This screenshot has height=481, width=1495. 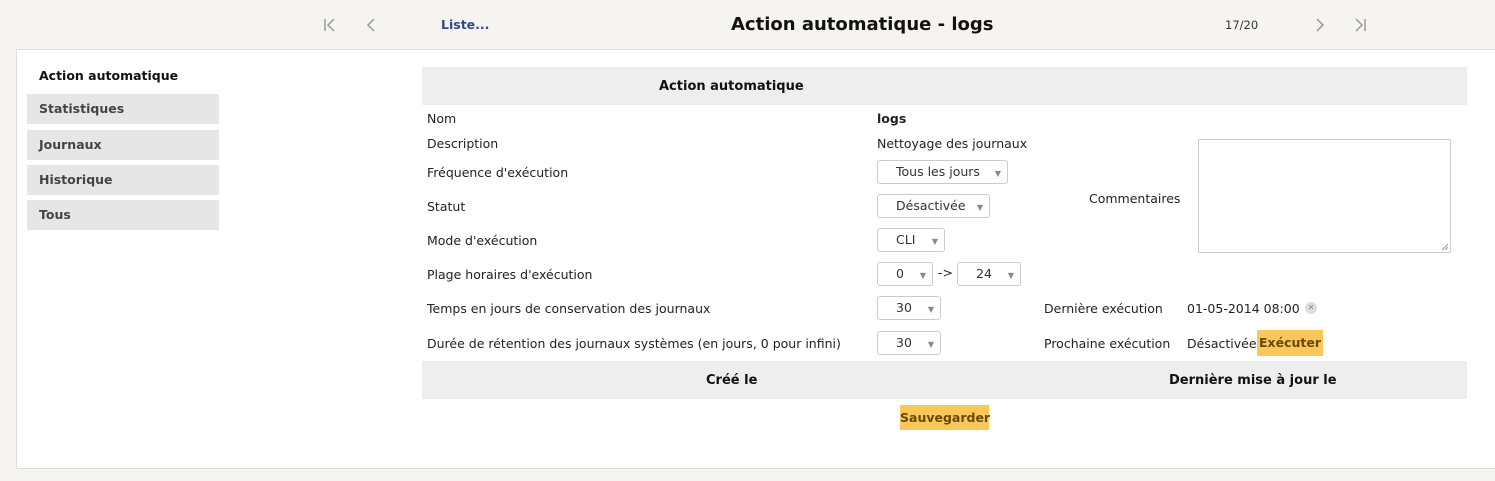 What do you see at coordinates (1222, 343) in the screenshot?
I see `next-run-value: Désactivée` at bounding box center [1222, 343].